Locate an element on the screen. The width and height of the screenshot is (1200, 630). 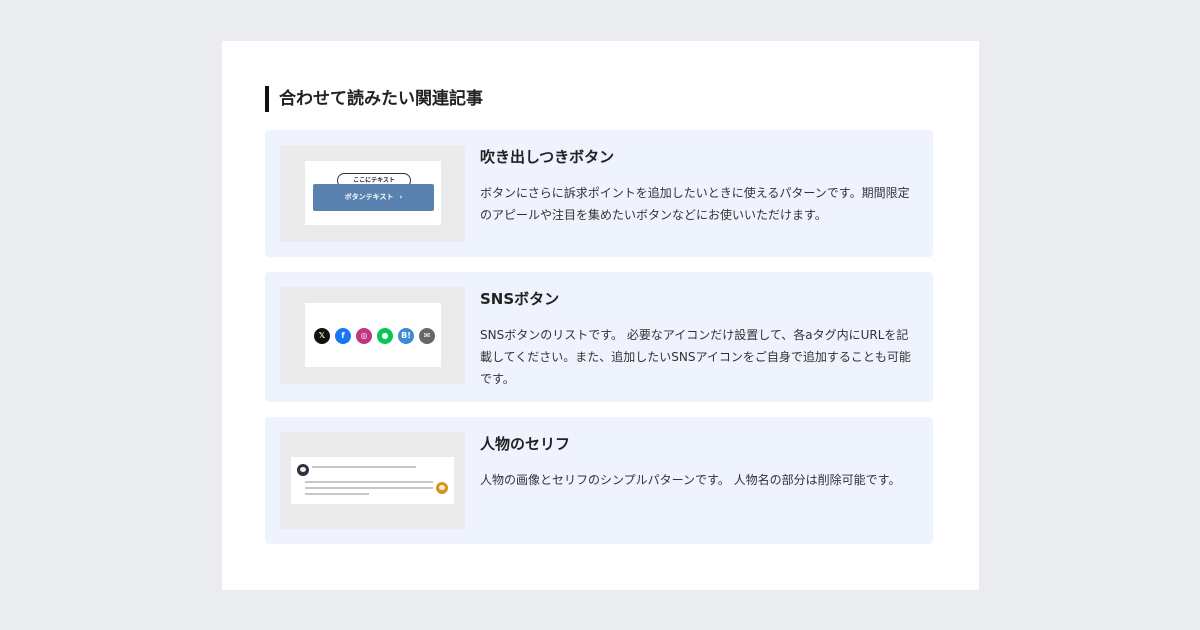
preview-button-label: ボタンテキスト is located at coordinates (369, 197).